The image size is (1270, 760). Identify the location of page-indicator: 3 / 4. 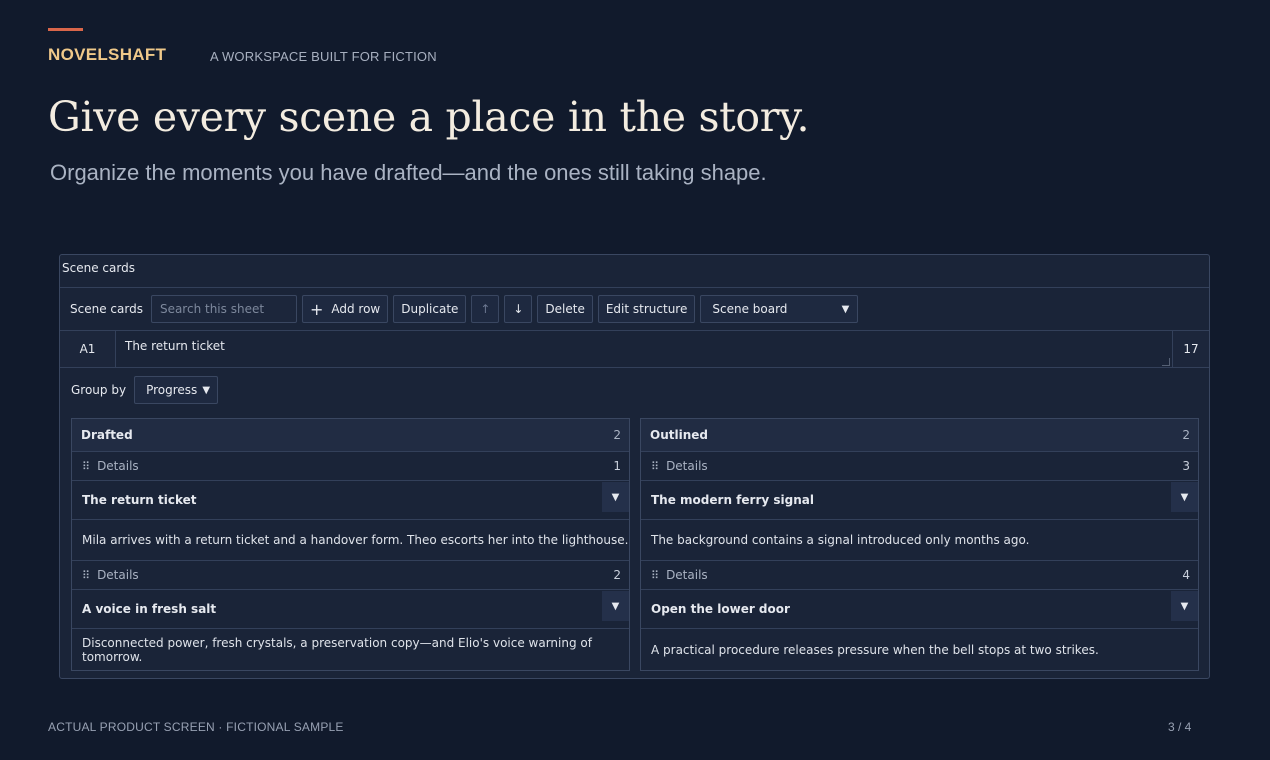
(1180, 727).